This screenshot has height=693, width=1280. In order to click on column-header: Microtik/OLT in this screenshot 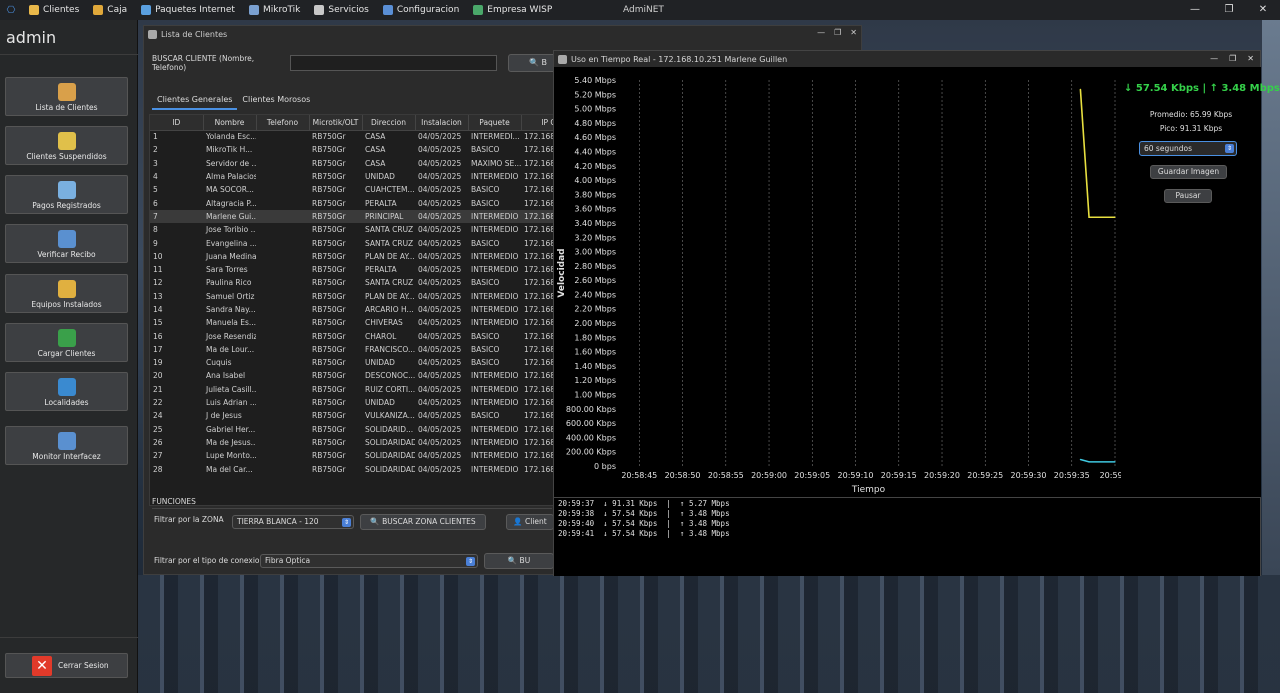, I will do `click(336, 123)`.